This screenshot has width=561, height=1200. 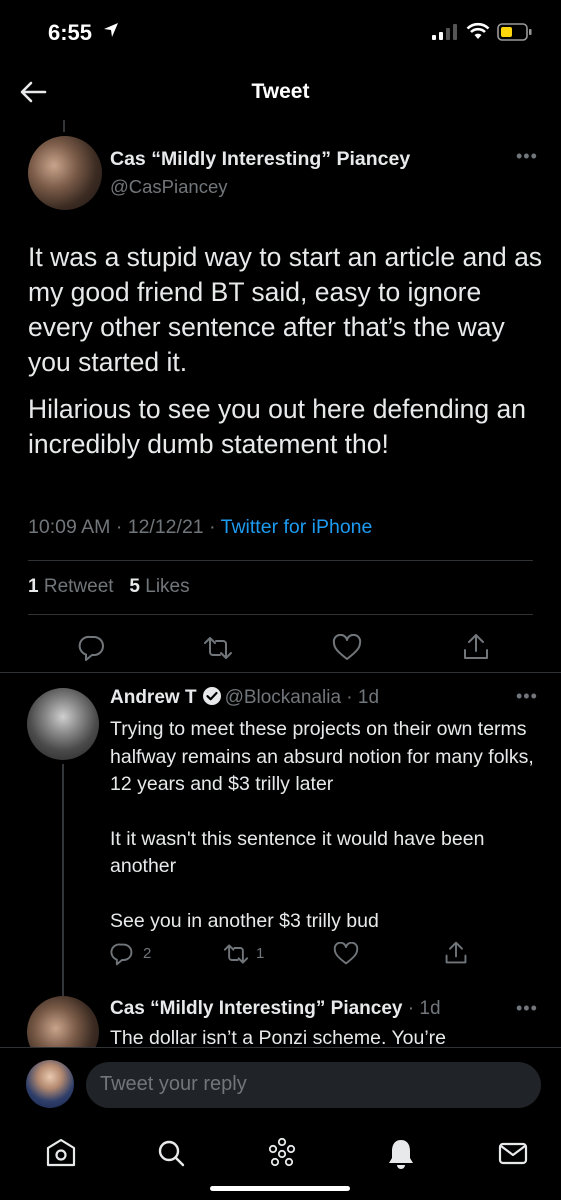 I want to click on reply-input: Tweet your reply, so click(x=313, y=1085).